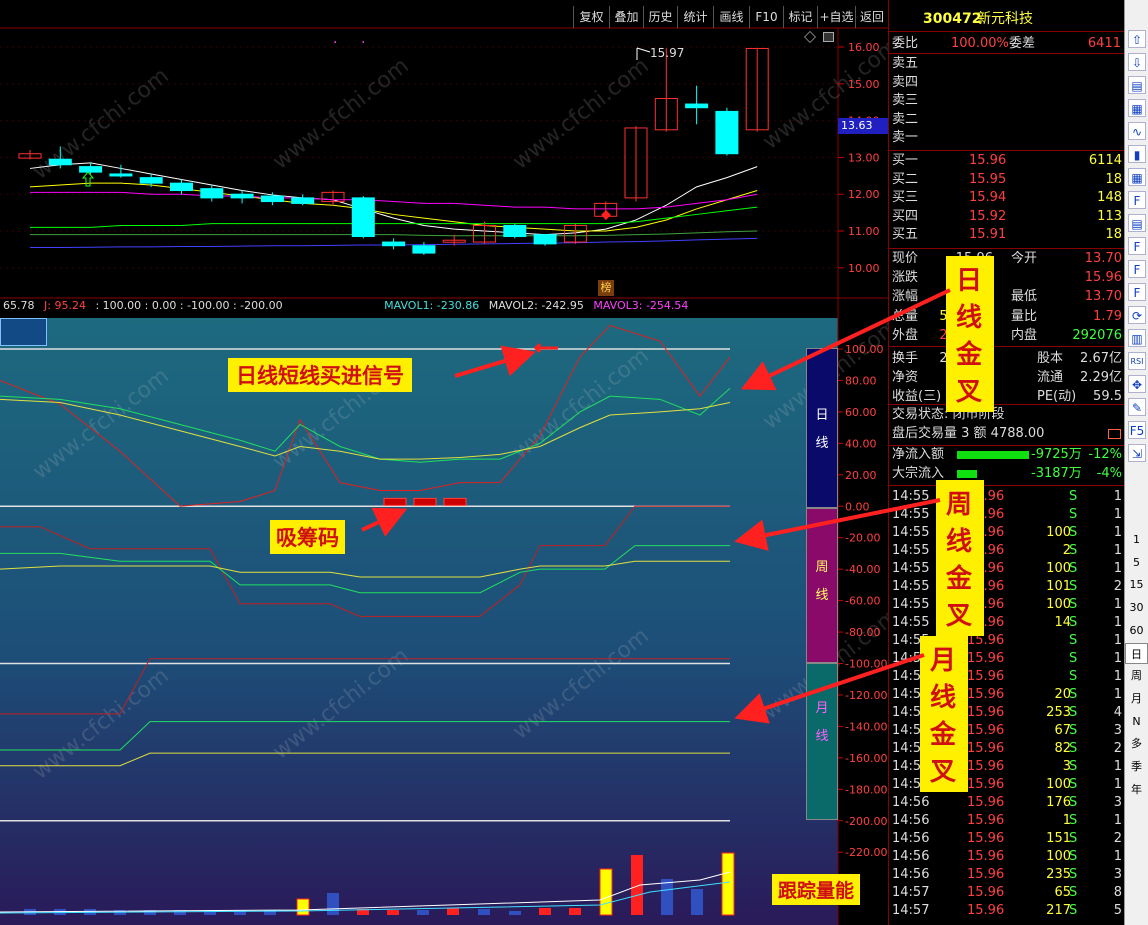 The height and width of the screenshot is (925, 1148). I want to click on order-ratio-row: 委比 100.00% 委差 6411, so click(1006, 44).